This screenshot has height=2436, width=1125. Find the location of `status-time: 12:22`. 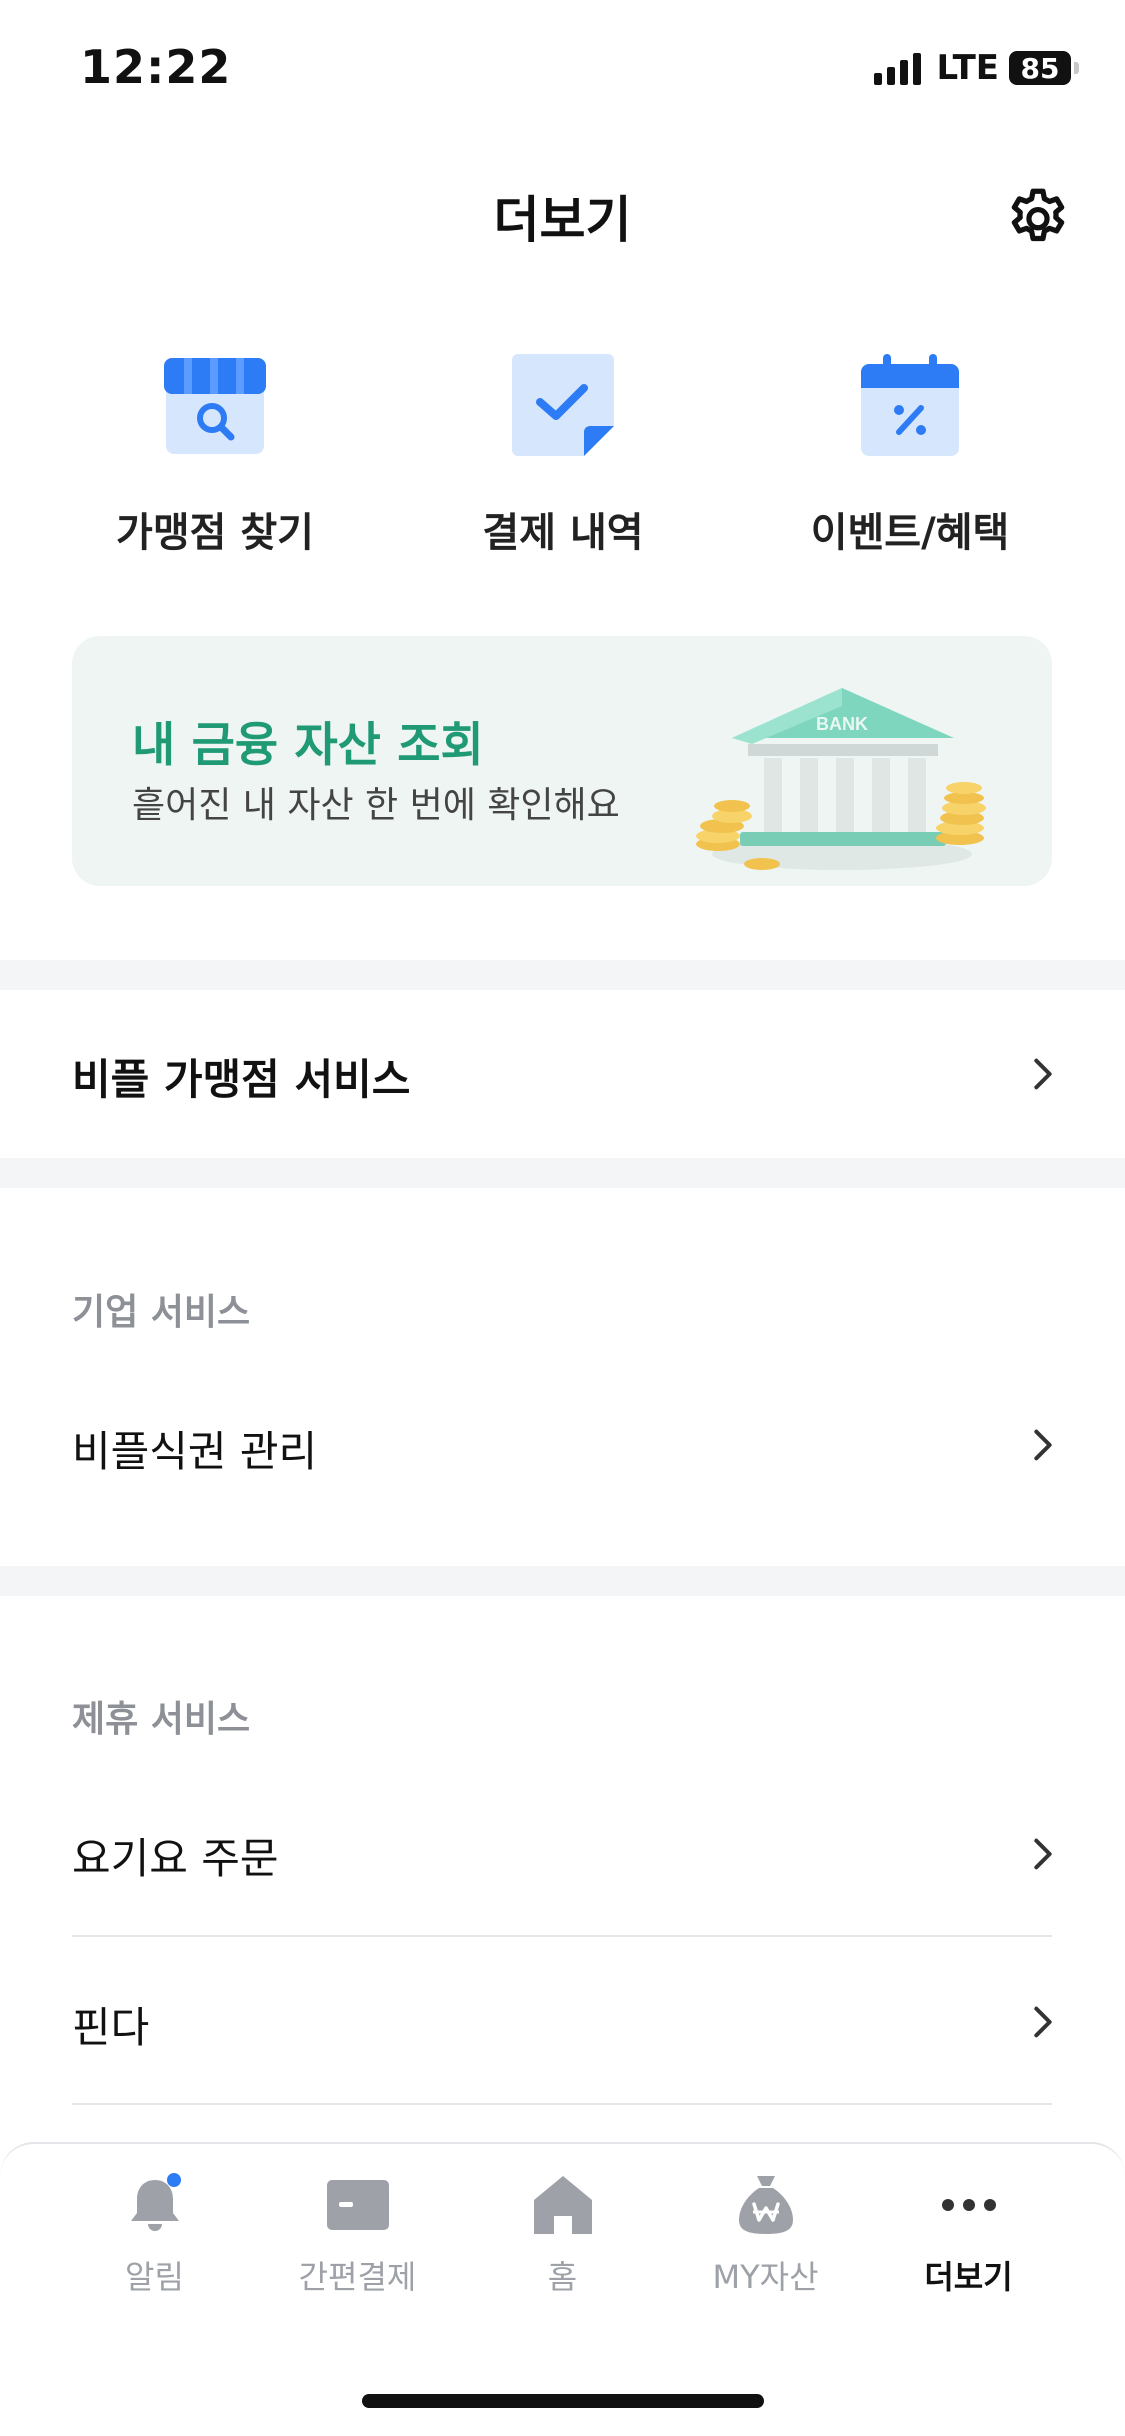

status-time: 12:22 is located at coordinates (156, 67).